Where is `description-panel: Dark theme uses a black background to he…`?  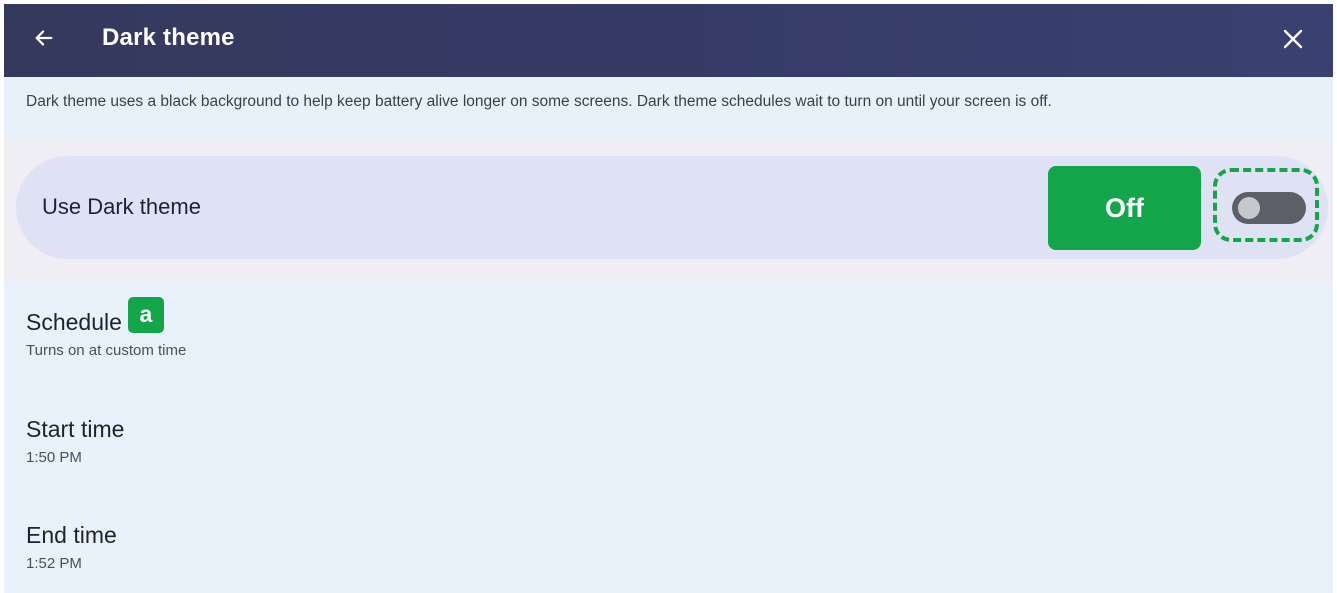 description-panel: Dark theme uses a black background to he… is located at coordinates (668, 107).